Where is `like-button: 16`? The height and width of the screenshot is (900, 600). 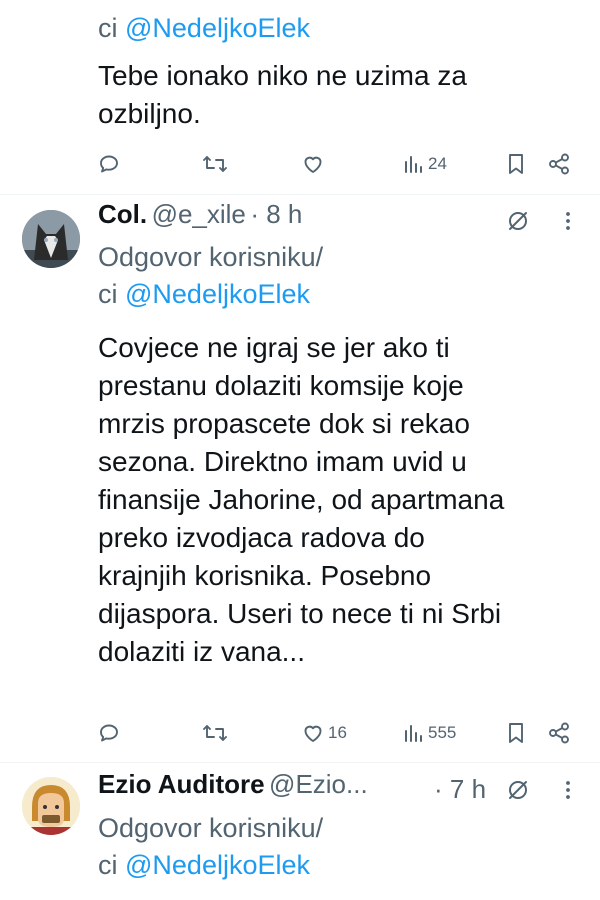
like-button: 16 is located at coordinates (324, 733).